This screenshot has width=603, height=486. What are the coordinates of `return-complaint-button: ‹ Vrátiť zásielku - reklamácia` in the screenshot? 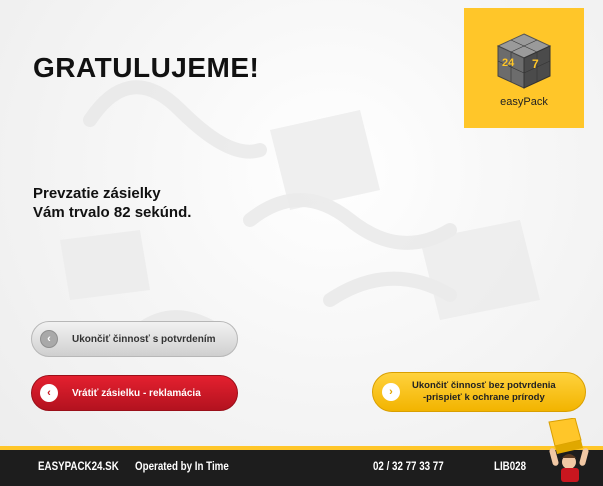 It's located at (134, 393).